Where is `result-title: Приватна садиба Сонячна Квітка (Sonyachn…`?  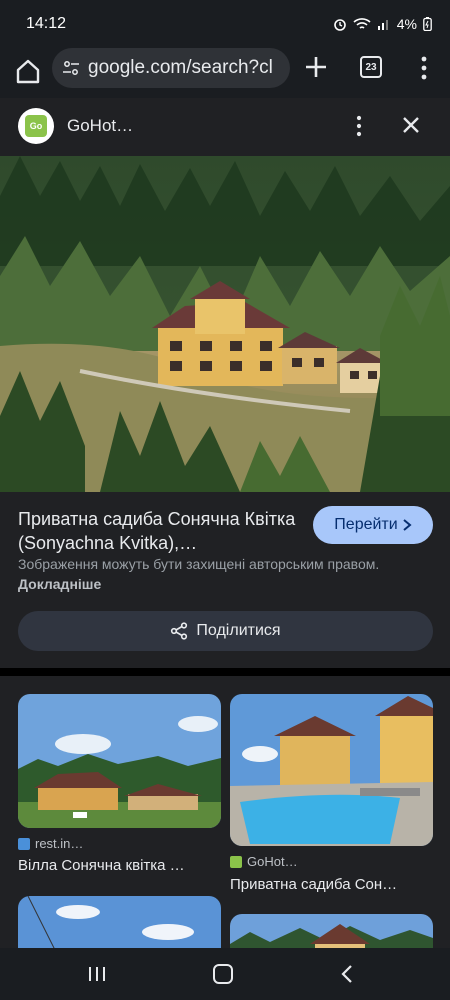
result-title: Приватна садиба Сонячна Квітка (Sonyachn… is located at coordinates (158, 531).